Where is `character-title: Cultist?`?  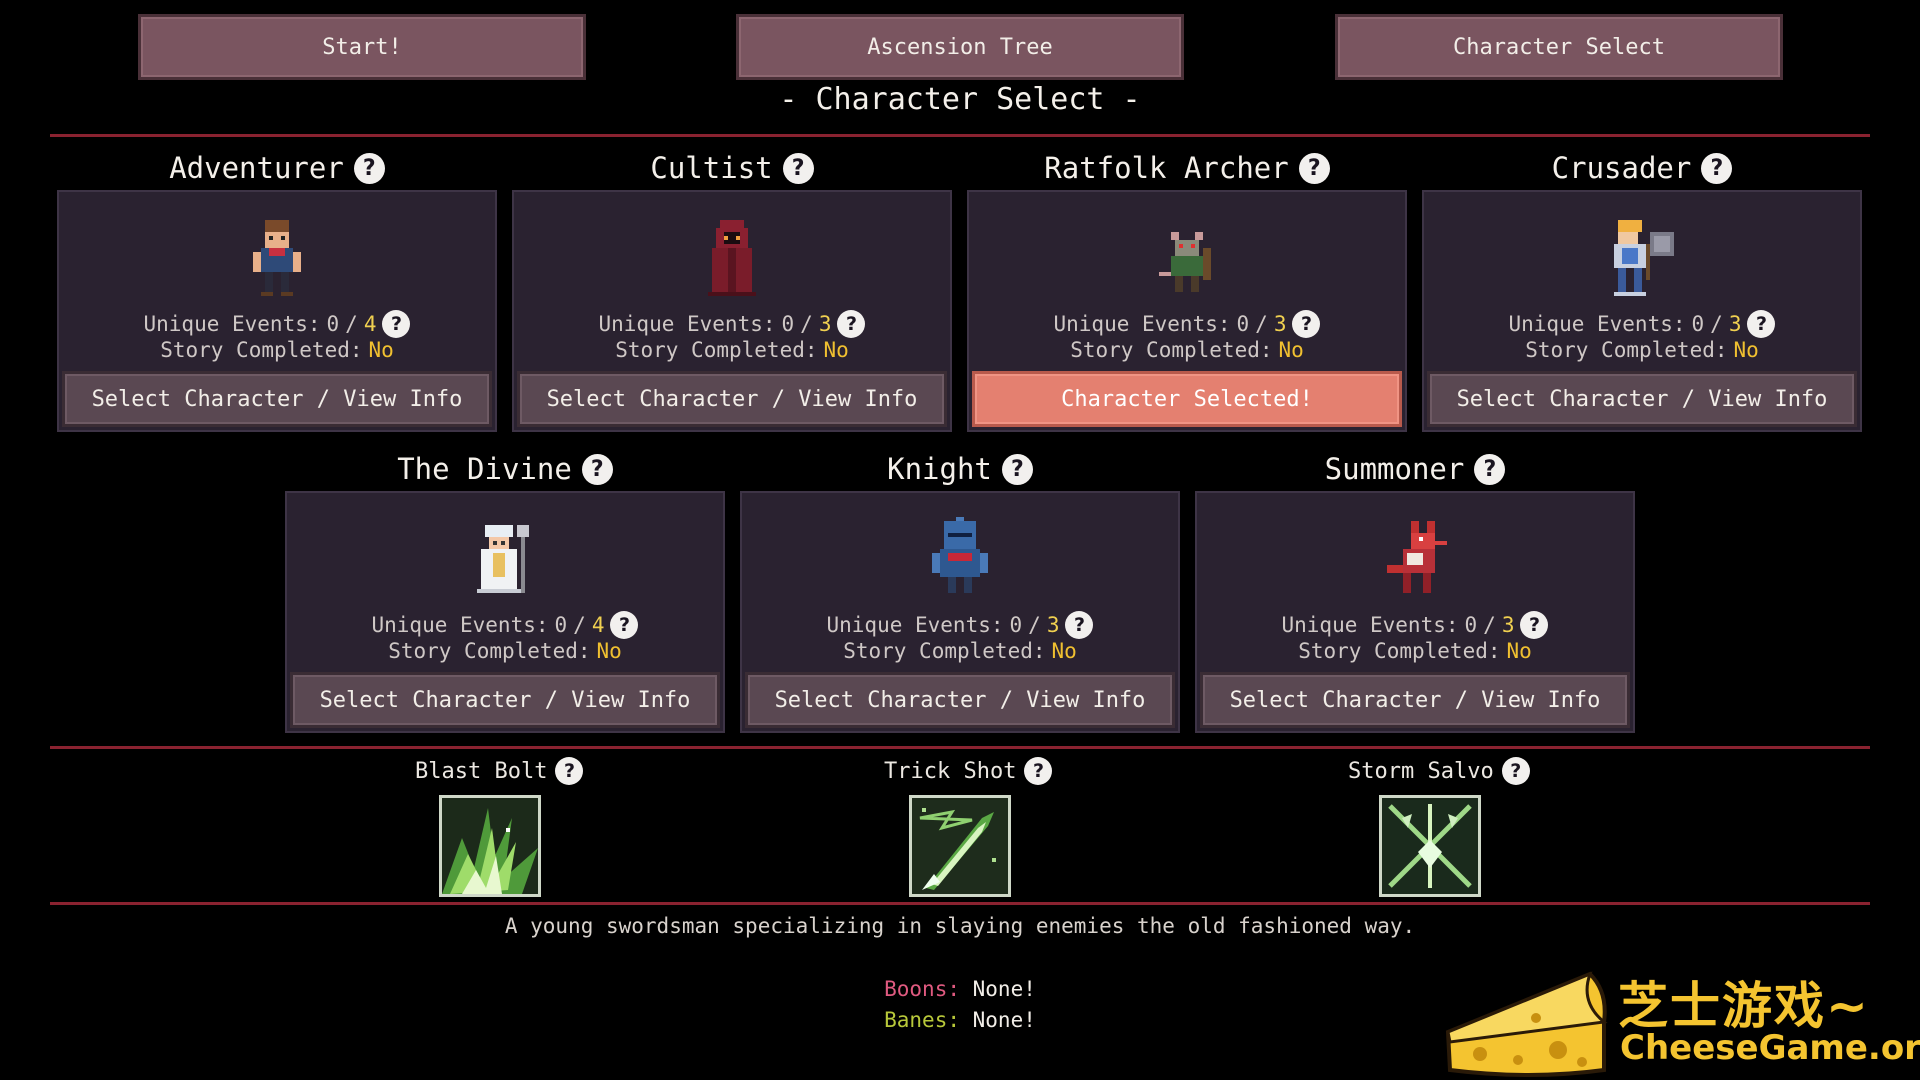
character-title: Cultist? is located at coordinates (732, 168).